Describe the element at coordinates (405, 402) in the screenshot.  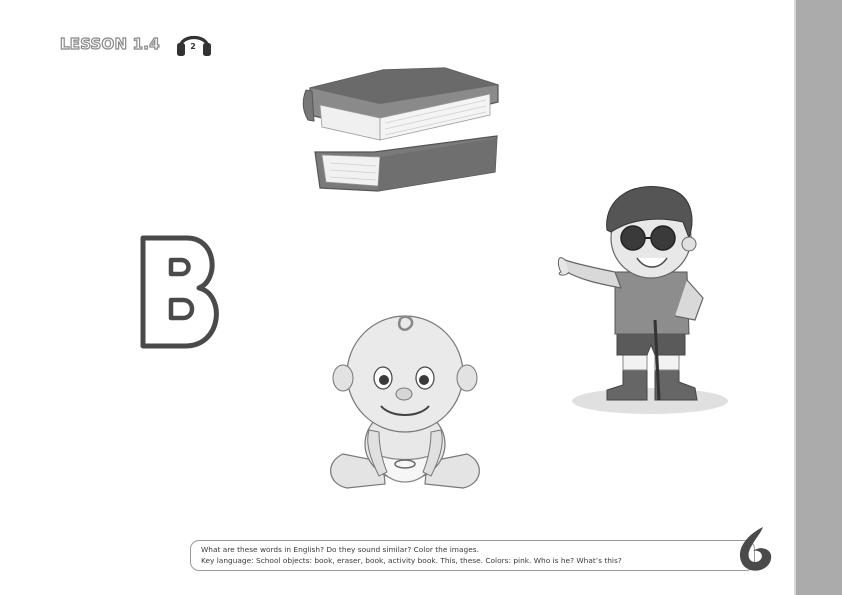
I see `baby-illustration` at that location.